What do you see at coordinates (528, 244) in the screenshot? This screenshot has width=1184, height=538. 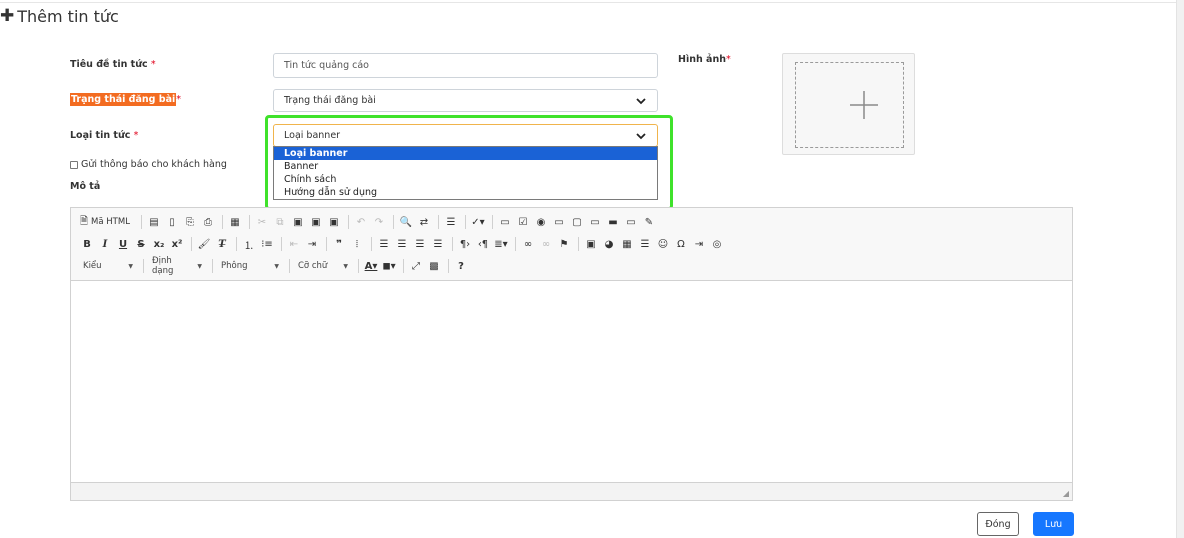 I see `link-icon: ∞` at bounding box center [528, 244].